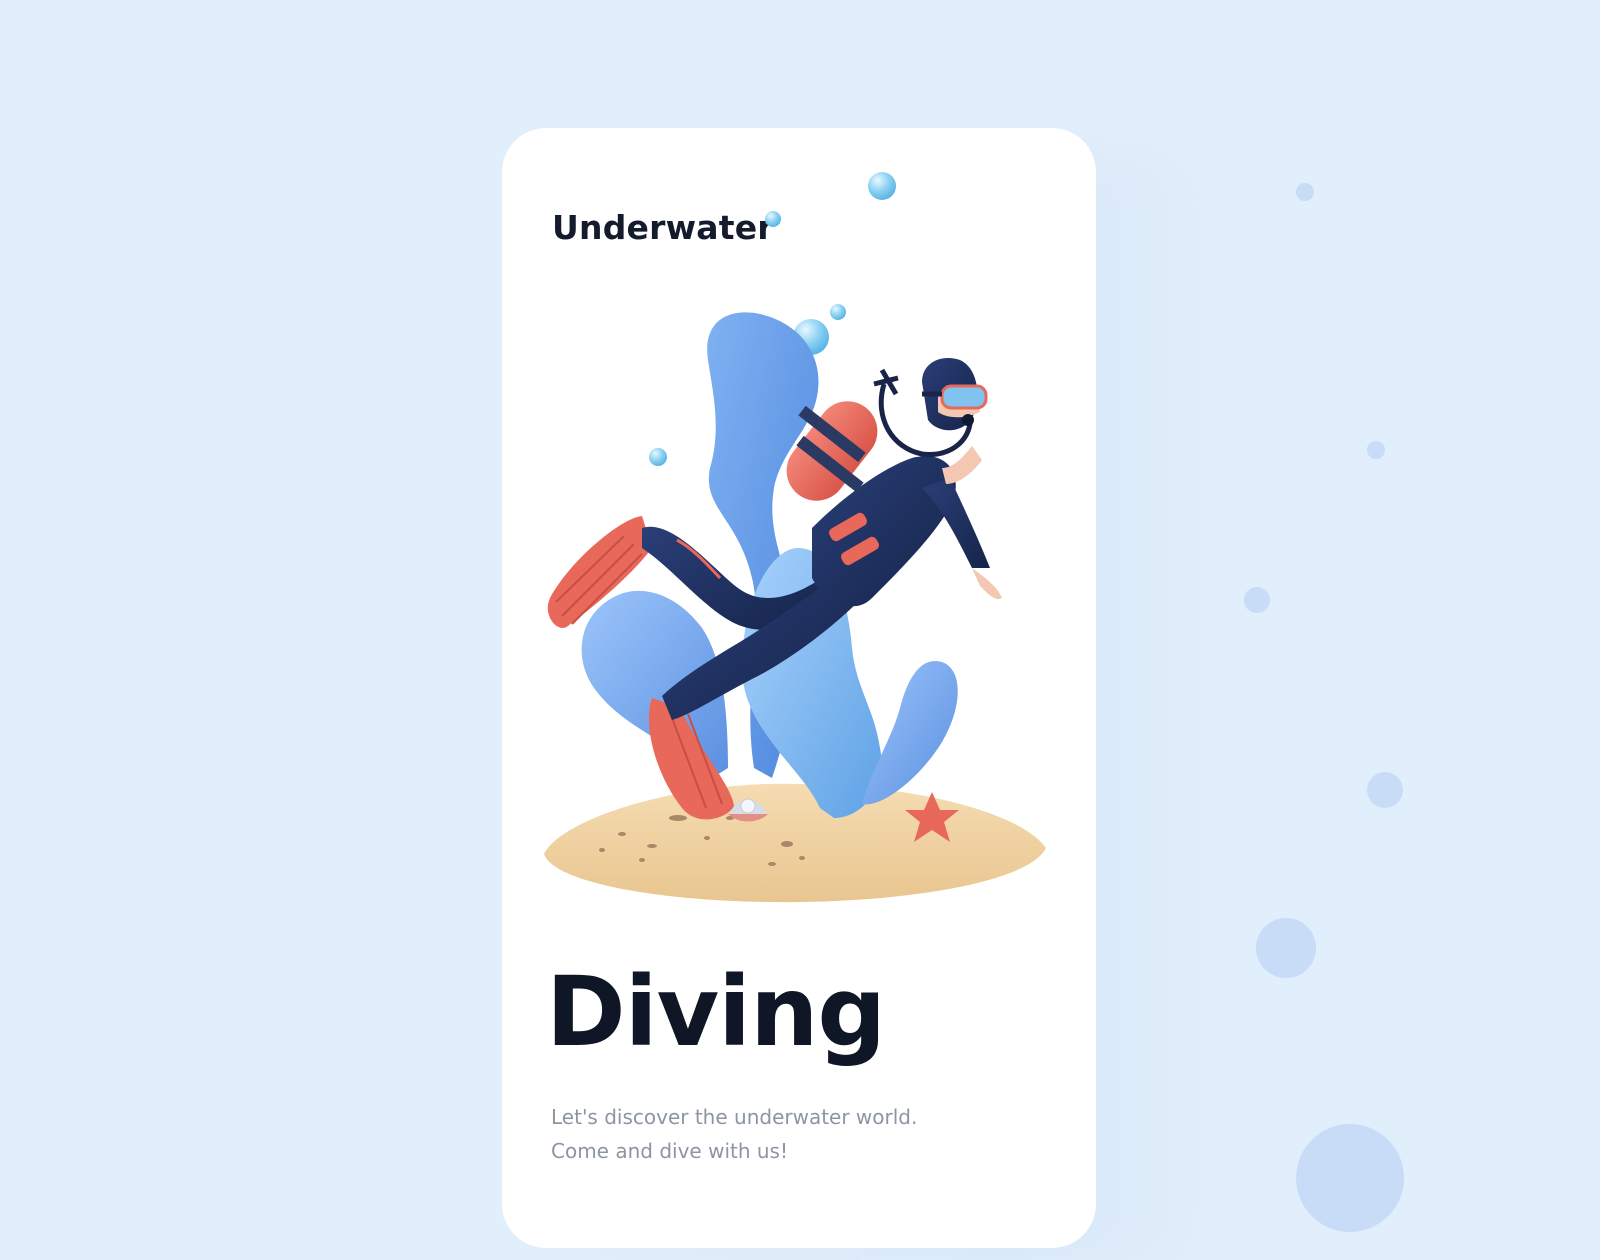 The height and width of the screenshot is (1260, 1600). Describe the element at coordinates (987, 584) in the screenshot. I see `hand` at that location.